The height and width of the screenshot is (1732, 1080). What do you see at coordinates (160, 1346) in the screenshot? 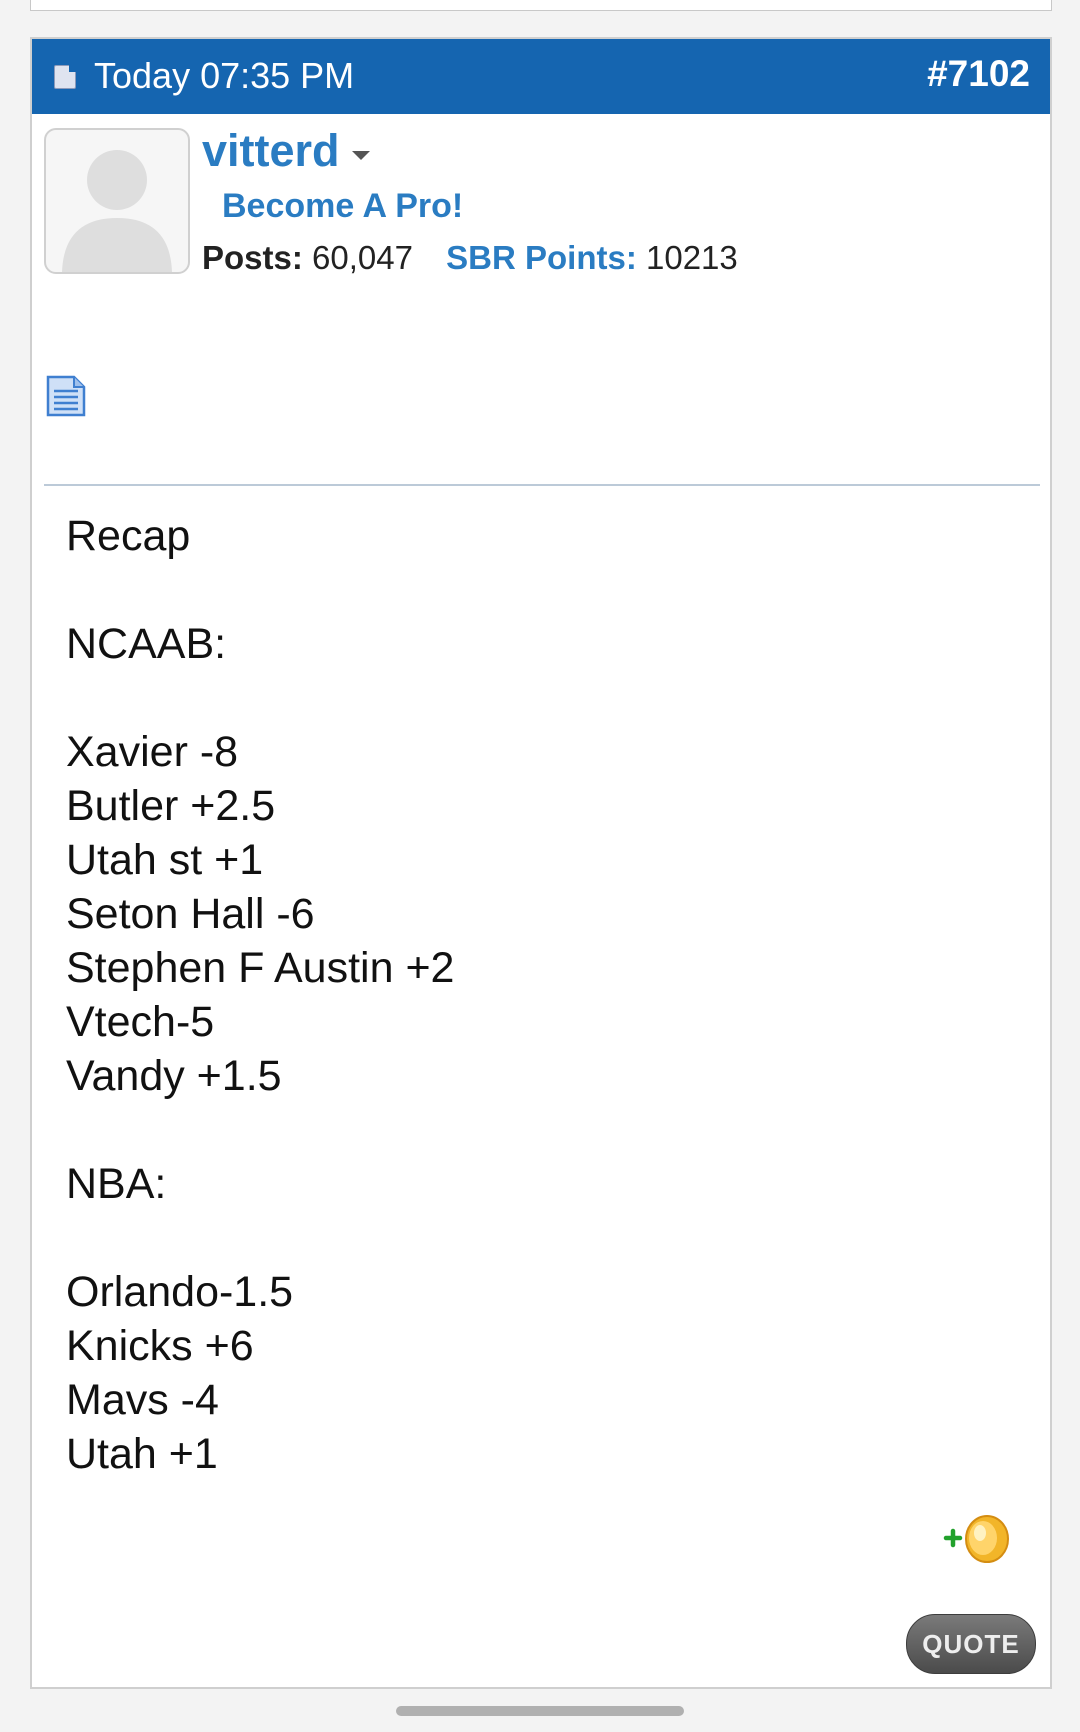
I see `message-line: Knicks +6` at bounding box center [160, 1346].